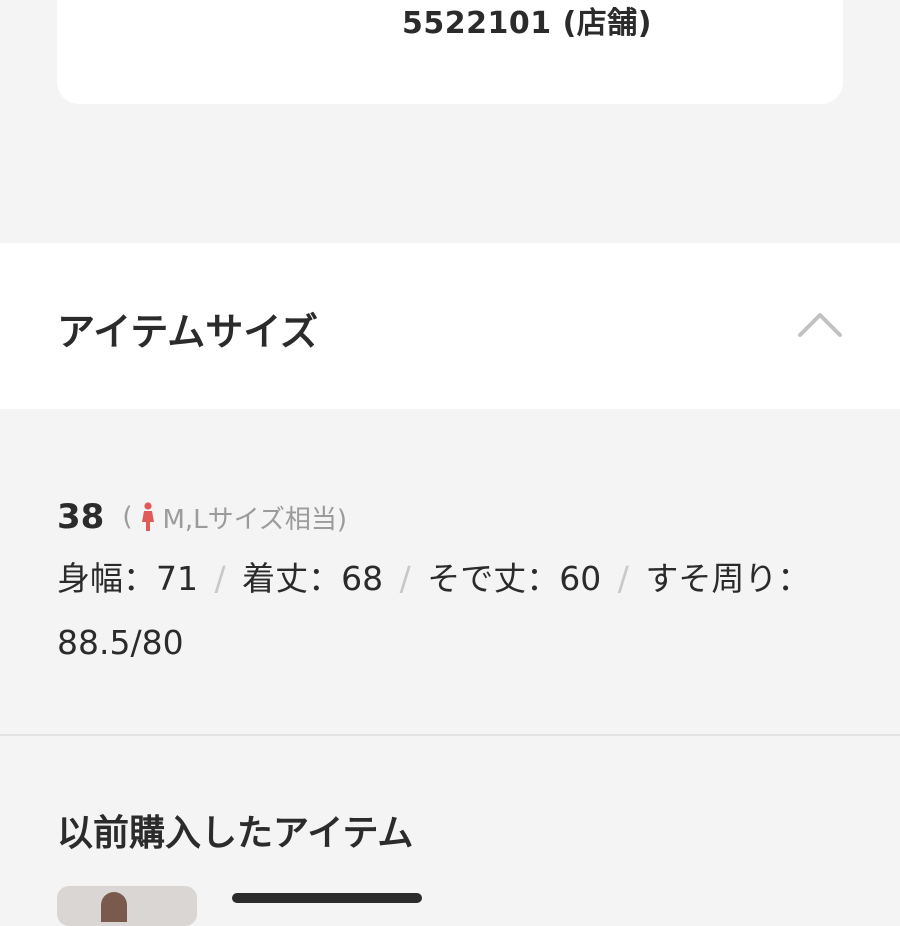  What do you see at coordinates (235, 833) in the screenshot?
I see `previous-items-title: 以前購入したアイテム` at bounding box center [235, 833].